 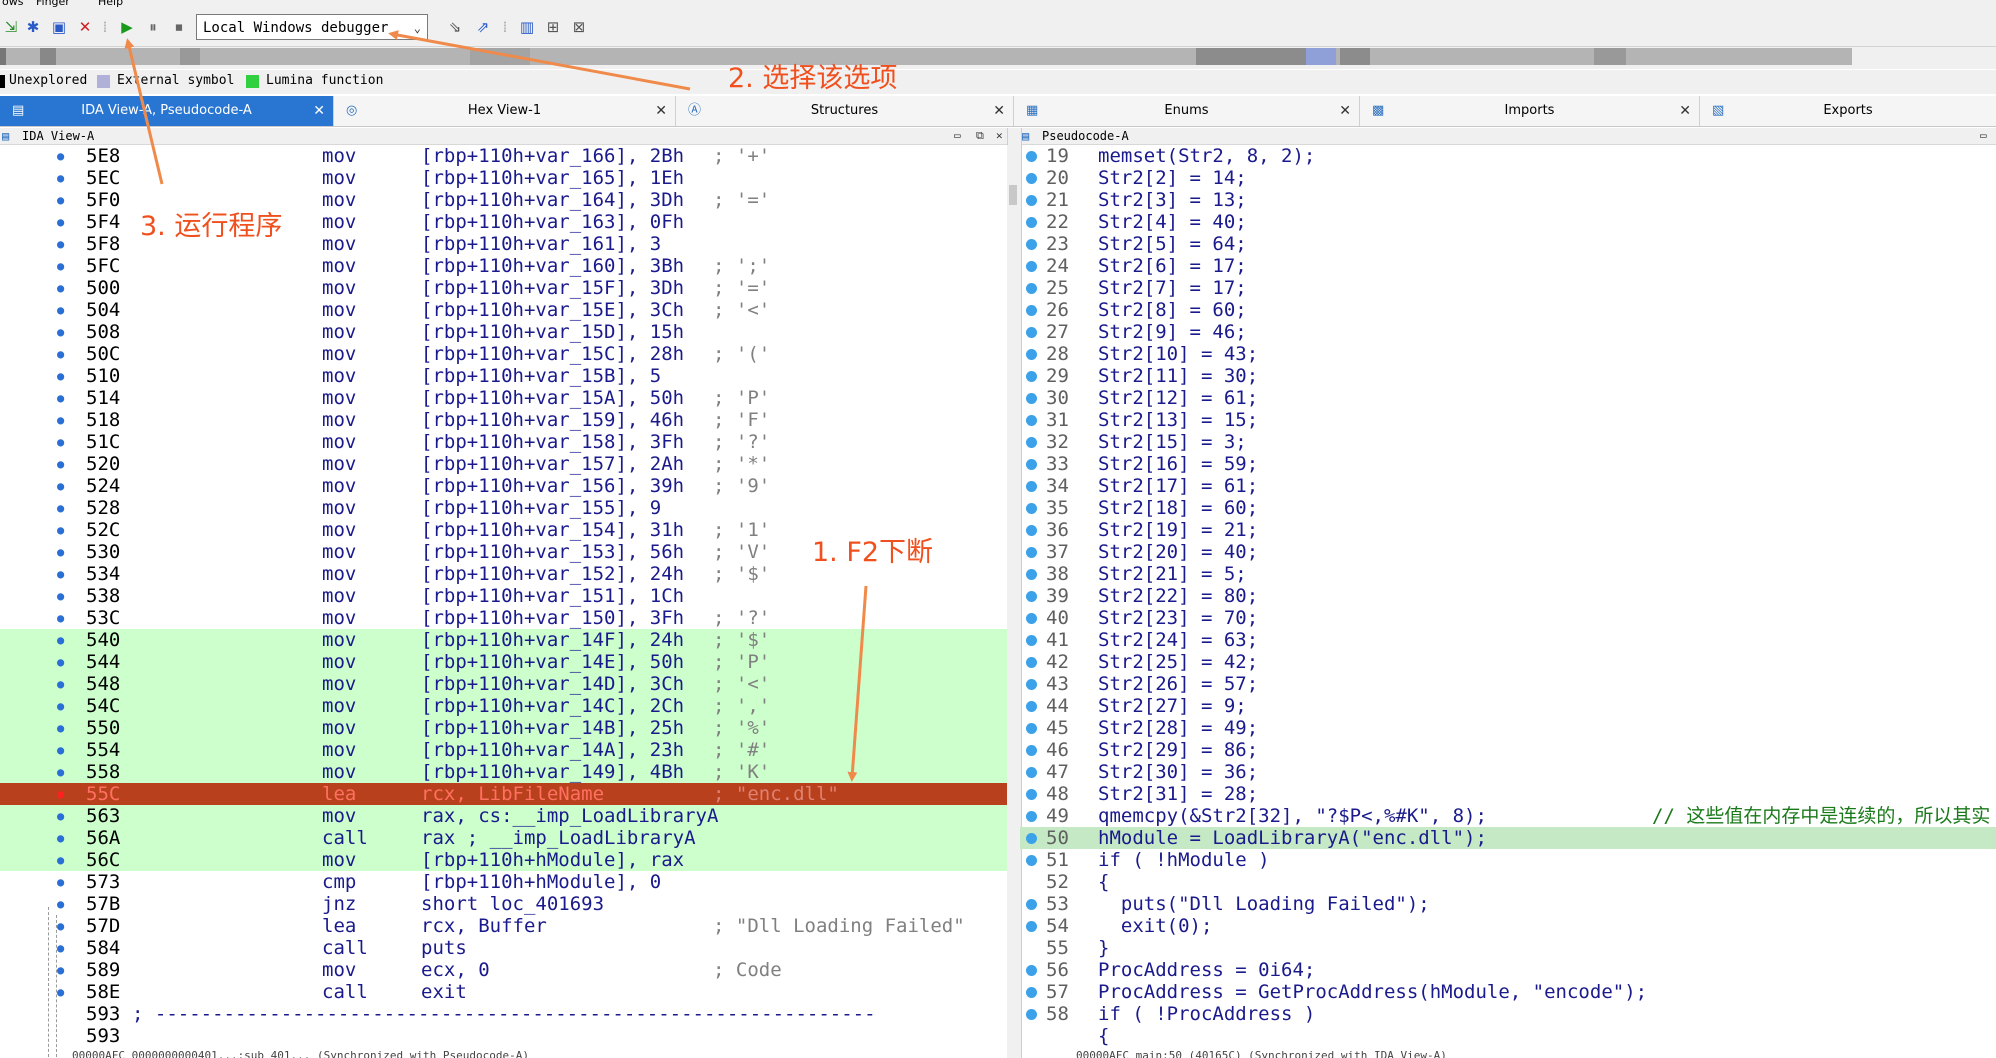 I want to click on tab-structures: Ⓐ Structures ✕, so click(x=845, y=111).